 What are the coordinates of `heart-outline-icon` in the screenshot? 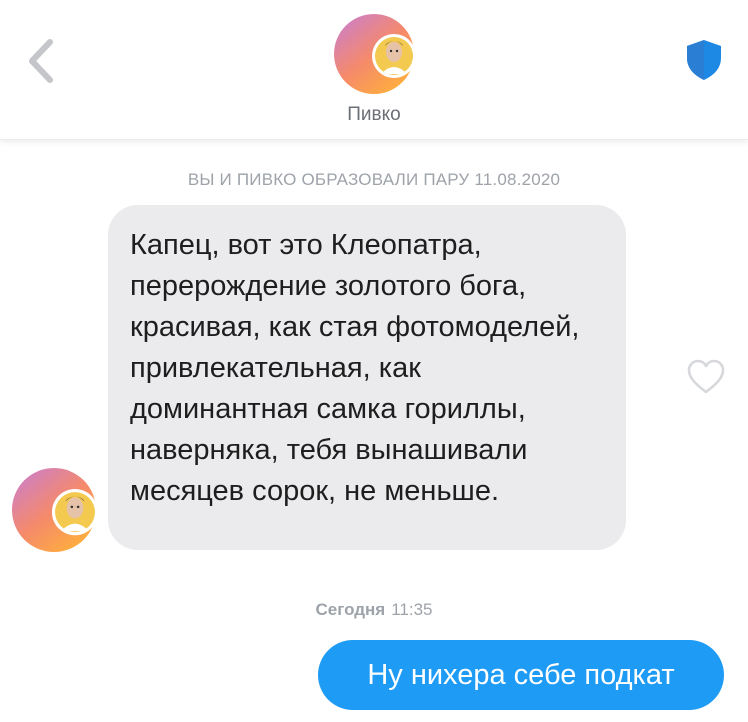 It's located at (706, 376).